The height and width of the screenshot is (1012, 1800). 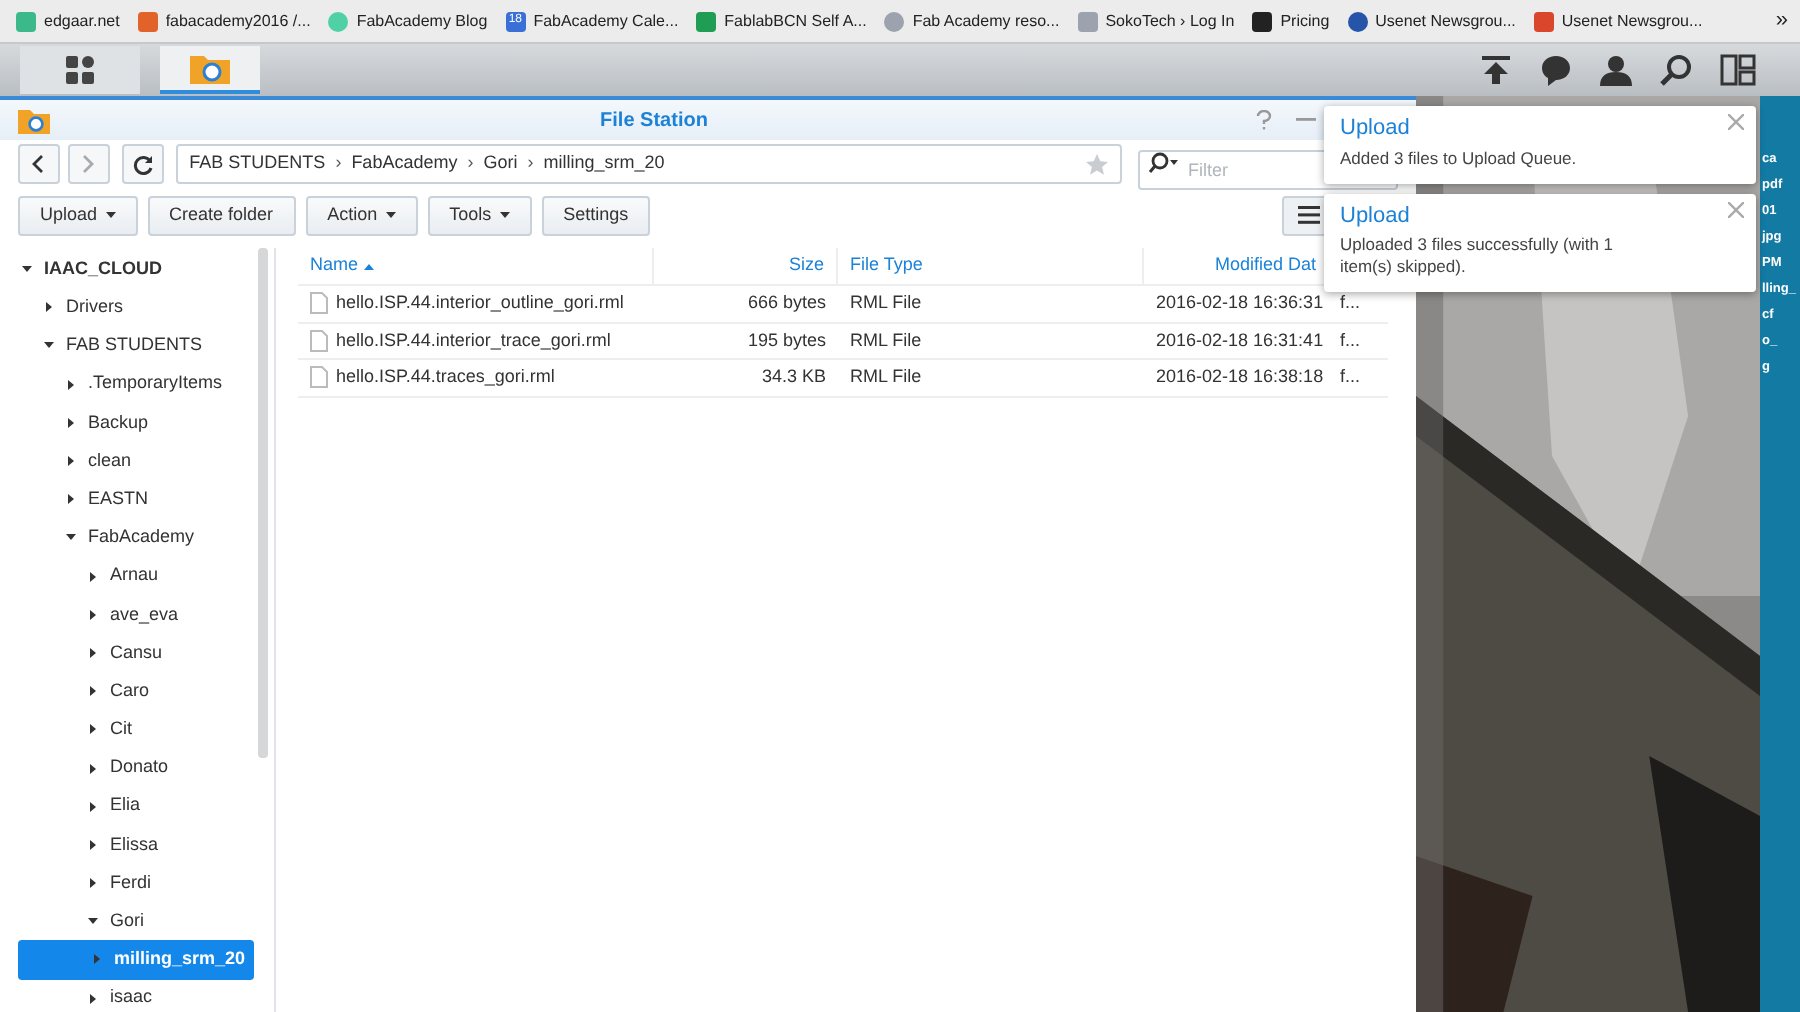 What do you see at coordinates (88, 164) in the screenshot?
I see `chevron-right-icon` at bounding box center [88, 164].